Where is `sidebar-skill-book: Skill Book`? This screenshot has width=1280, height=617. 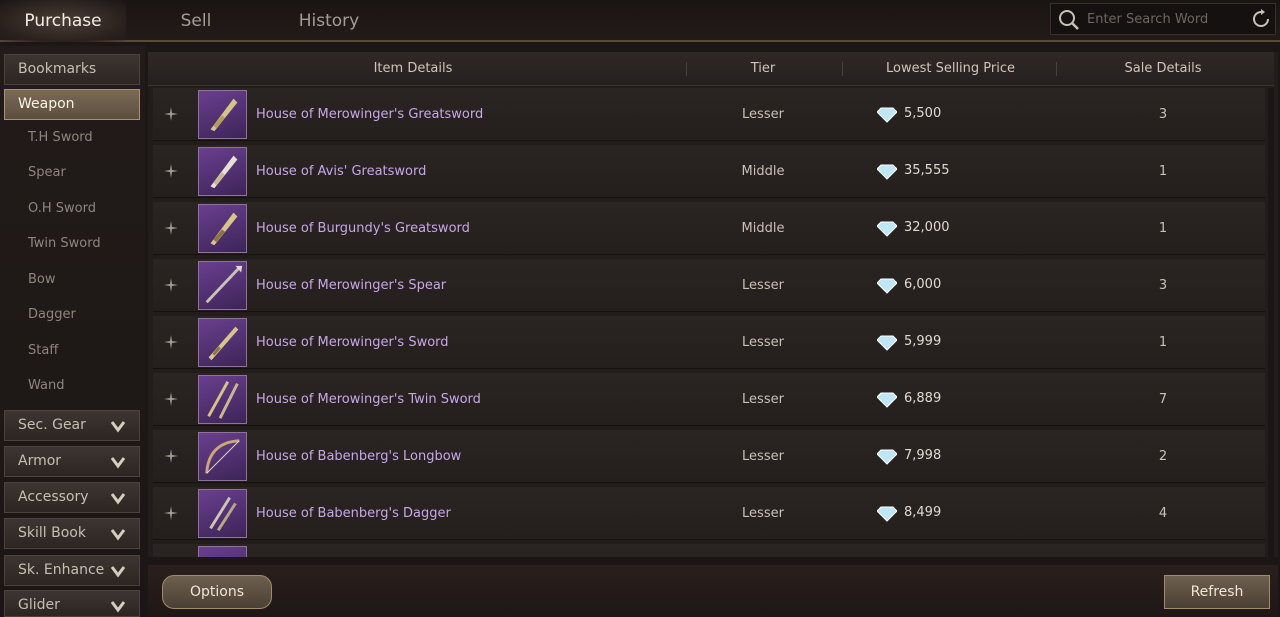 sidebar-skill-book: Skill Book is located at coordinates (72, 533).